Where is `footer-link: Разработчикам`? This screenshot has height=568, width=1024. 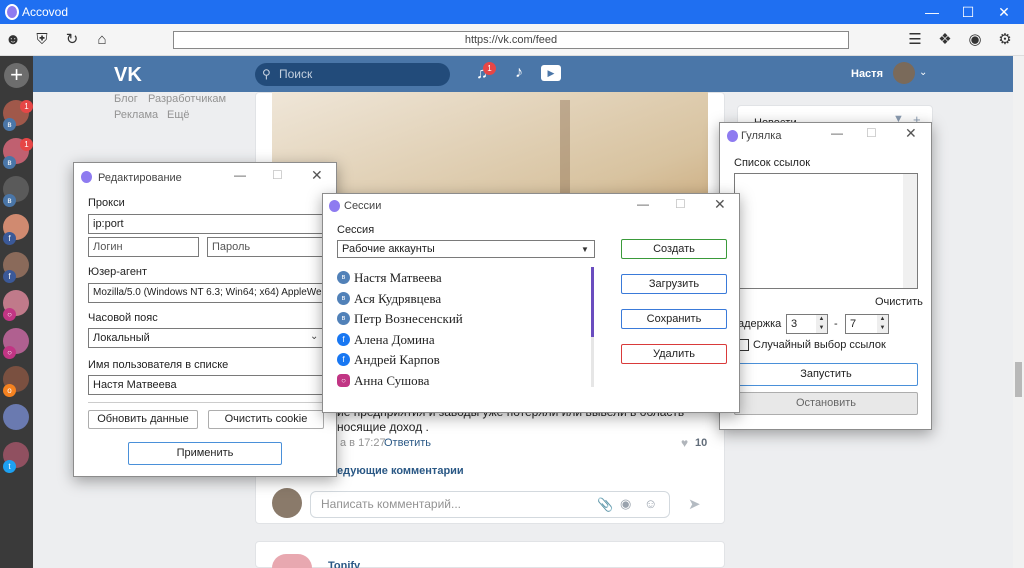
footer-link: Разработчикам is located at coordinates (187, 99).